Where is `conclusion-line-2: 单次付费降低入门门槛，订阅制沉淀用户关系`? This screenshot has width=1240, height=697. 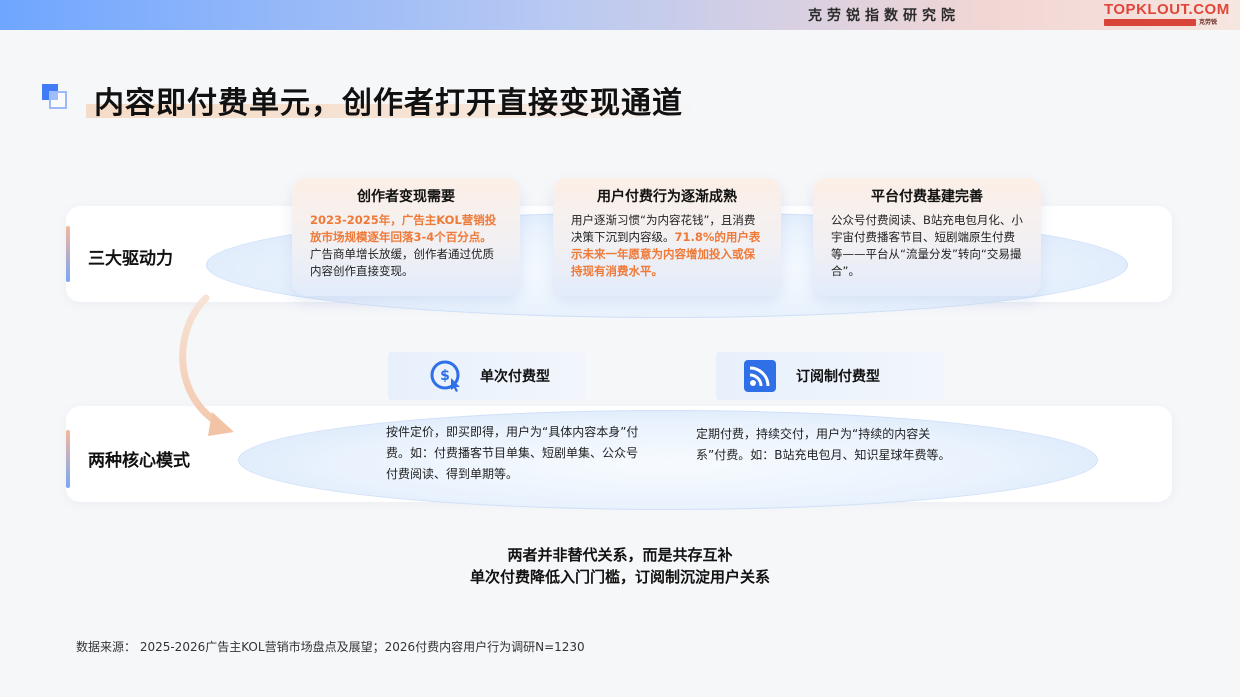
conclusion-line-2: 单次付费降低入门门槛，订阅制沉淀用户关系 is located at coordinates (619, 577).